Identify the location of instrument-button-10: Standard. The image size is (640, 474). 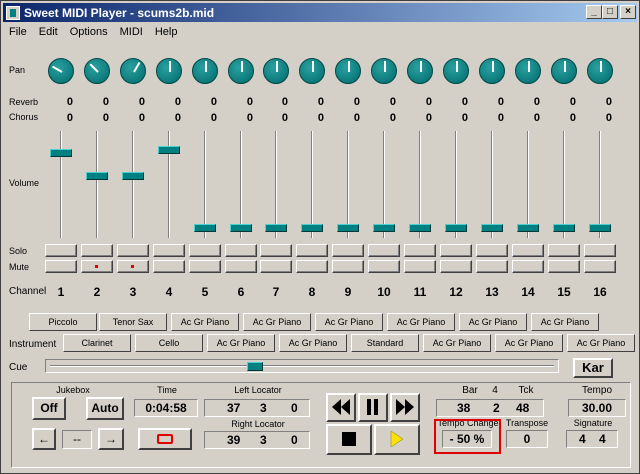
(385, 343).